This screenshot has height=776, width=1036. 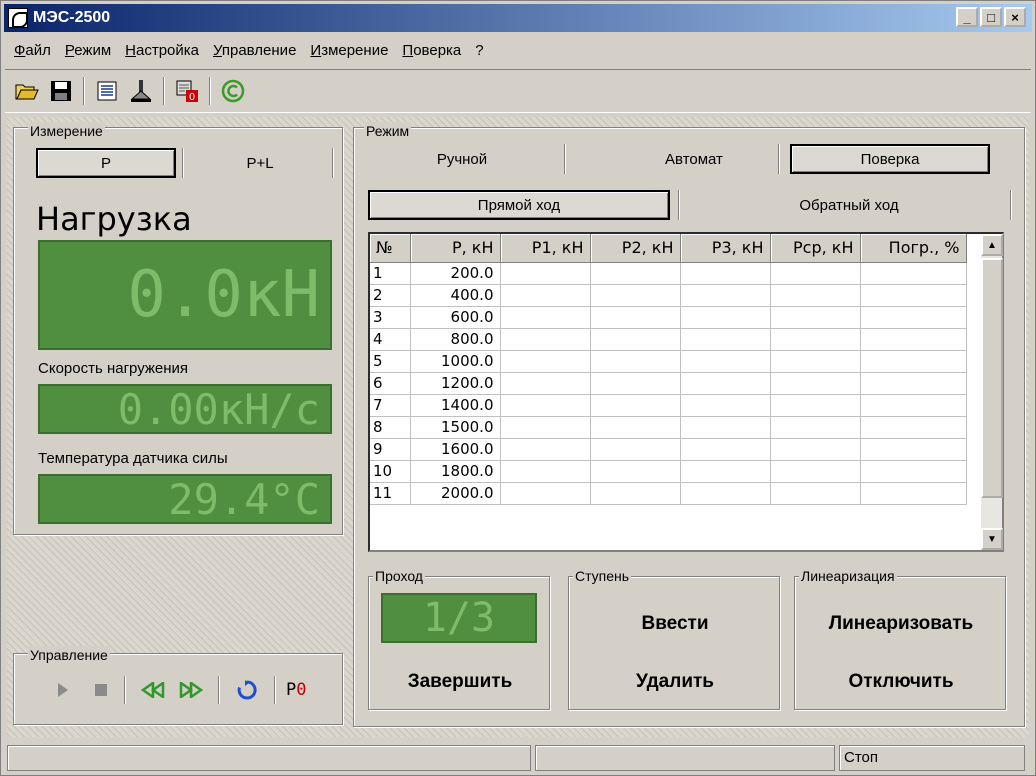 I want to click on table-cell: 11, so click(x=390, y=493).